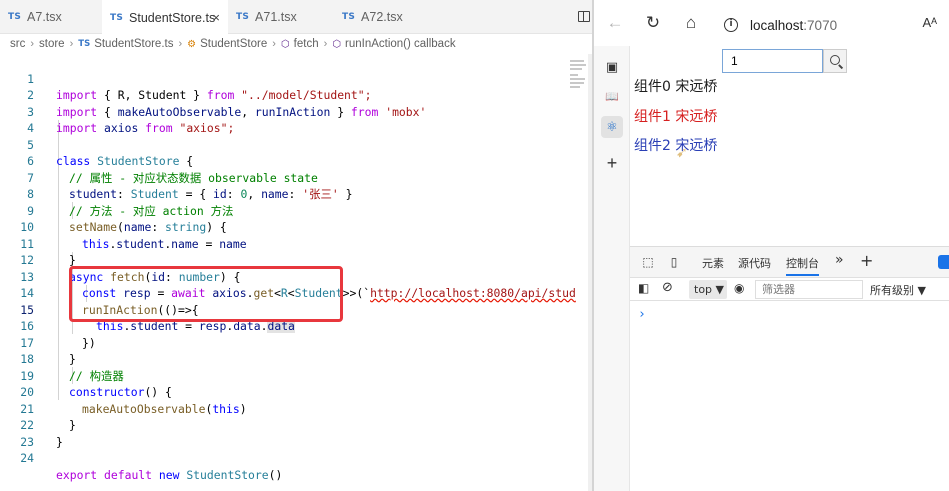 Image resolution: width=949 pixels, height=491 pixels. I want to click on search-button, so click(835, 61).